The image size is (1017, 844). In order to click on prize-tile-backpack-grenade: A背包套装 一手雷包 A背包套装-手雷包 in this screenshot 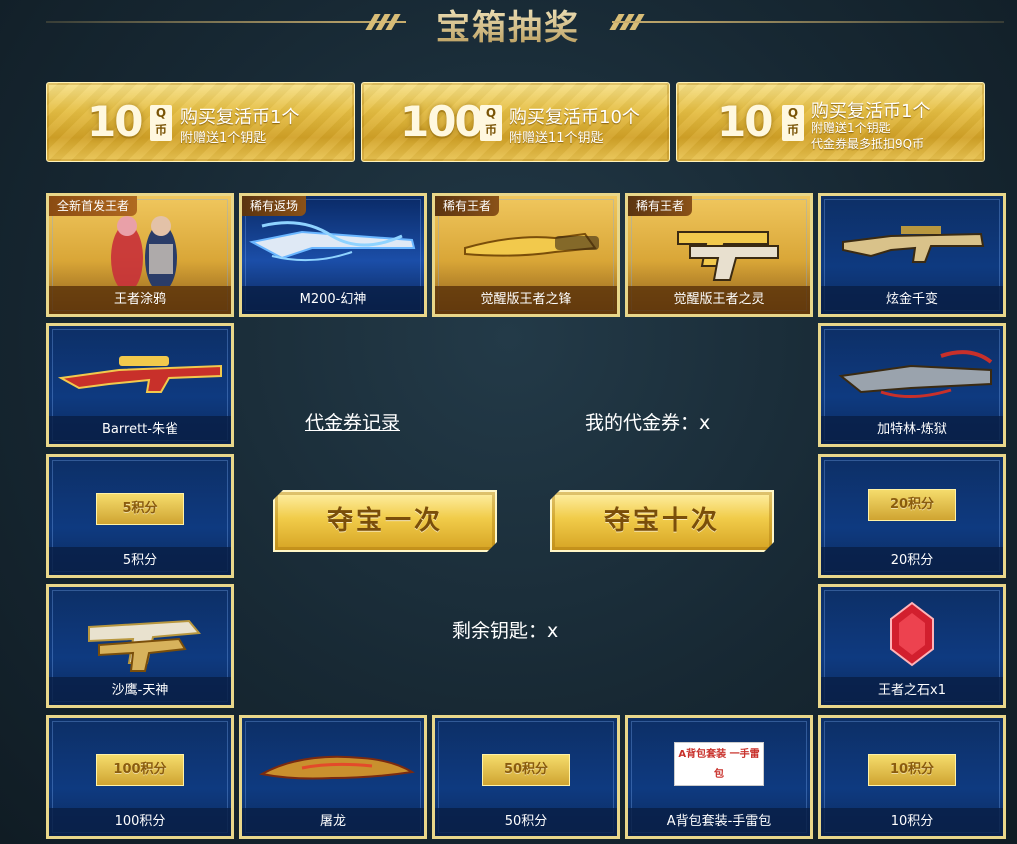, I will do `click(719, 777)`.